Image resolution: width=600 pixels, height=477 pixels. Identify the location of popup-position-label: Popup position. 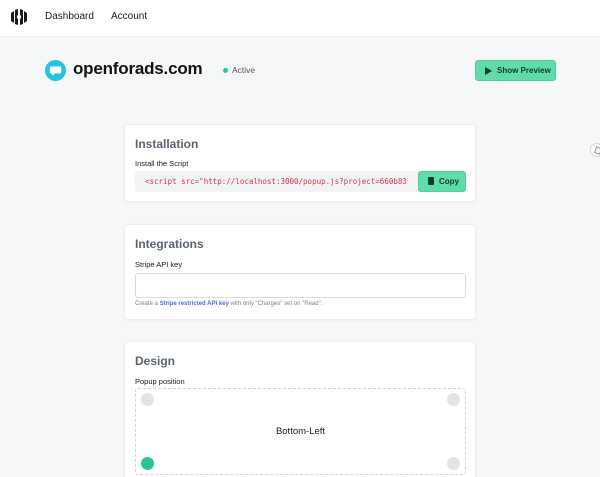
(160, 381).